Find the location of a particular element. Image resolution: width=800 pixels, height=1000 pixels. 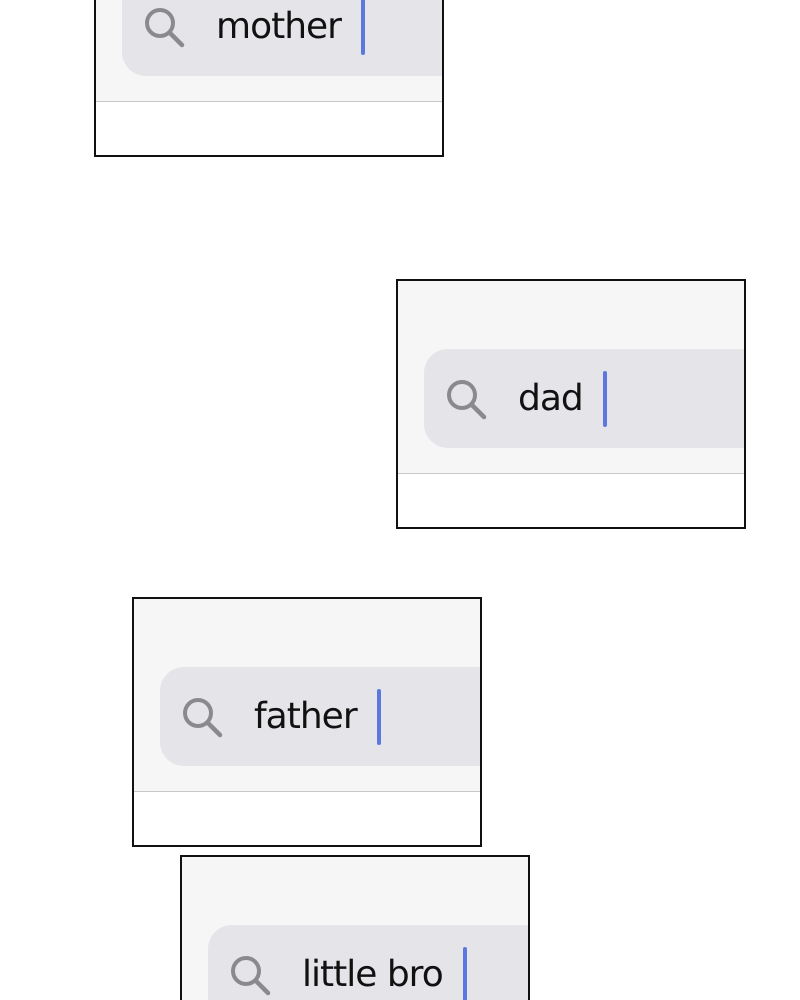

search-field: dad is located at coordinates (584, 398).